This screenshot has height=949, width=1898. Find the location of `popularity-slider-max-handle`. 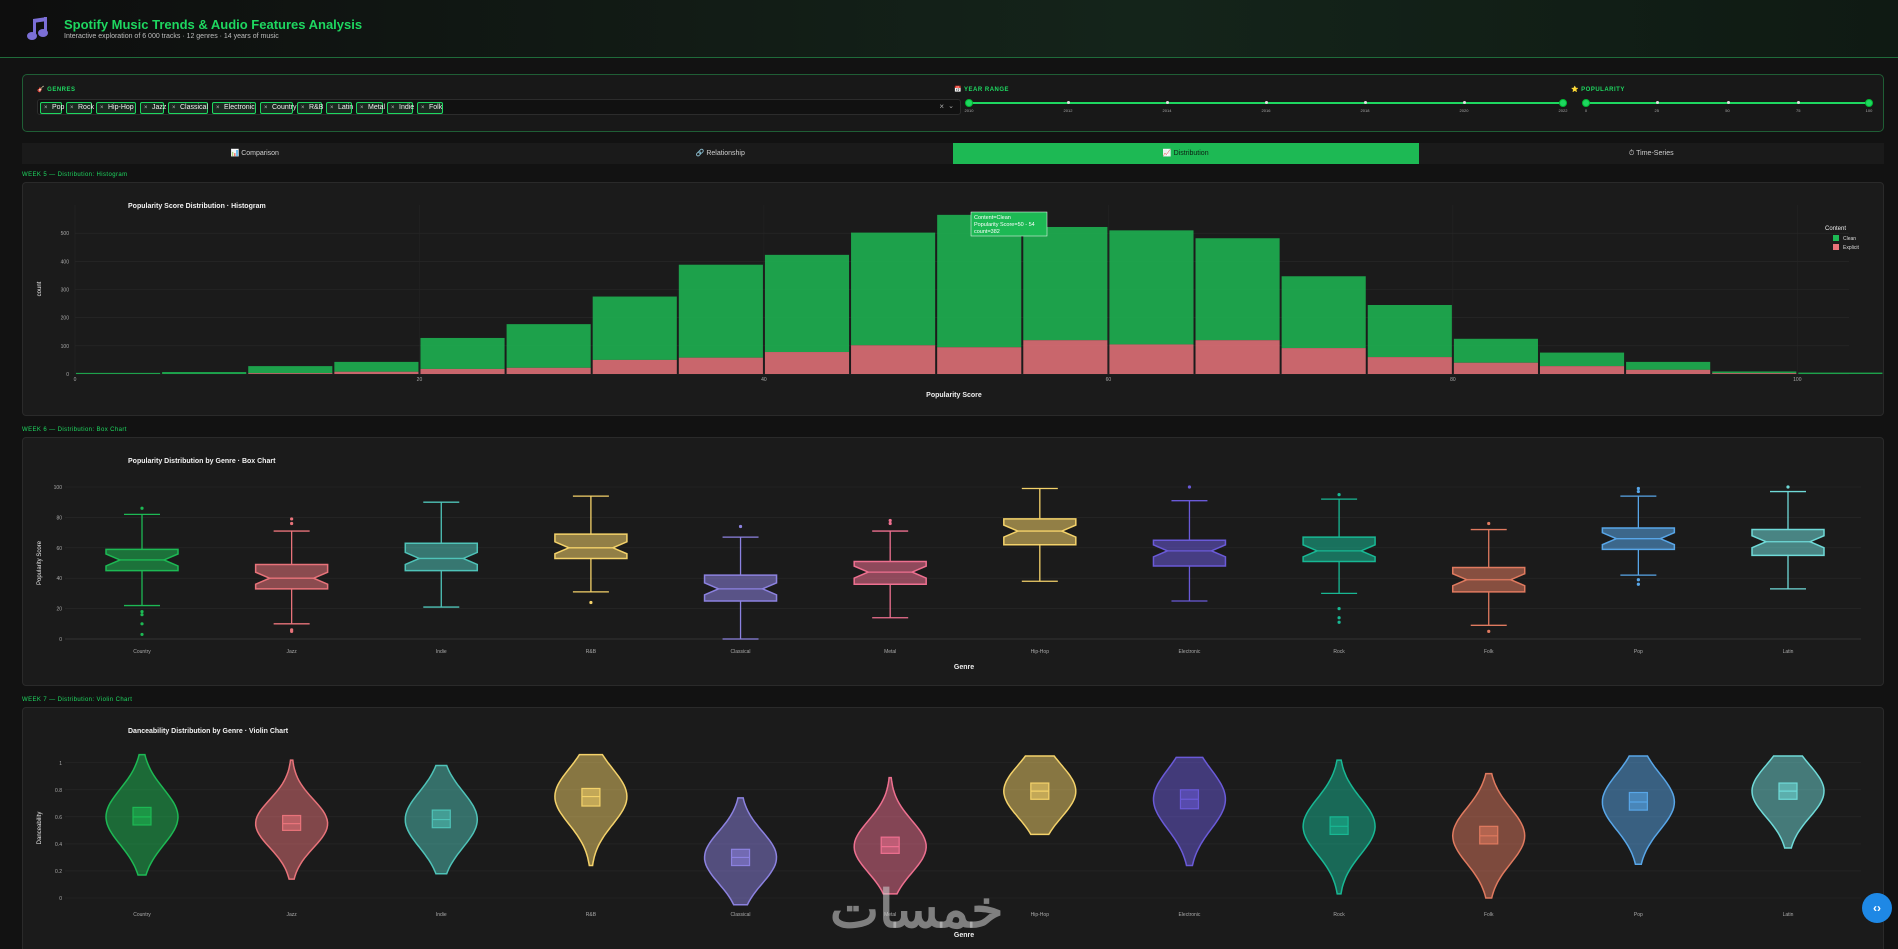

popularity-slider-max-handle is located at coordinates (1869, 103).